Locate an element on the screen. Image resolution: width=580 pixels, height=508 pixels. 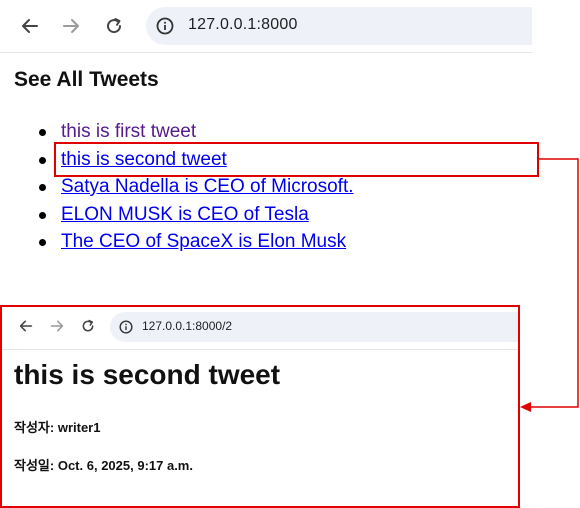
tweet-link-1: this is first tweet is located at coordinates (128, 131).